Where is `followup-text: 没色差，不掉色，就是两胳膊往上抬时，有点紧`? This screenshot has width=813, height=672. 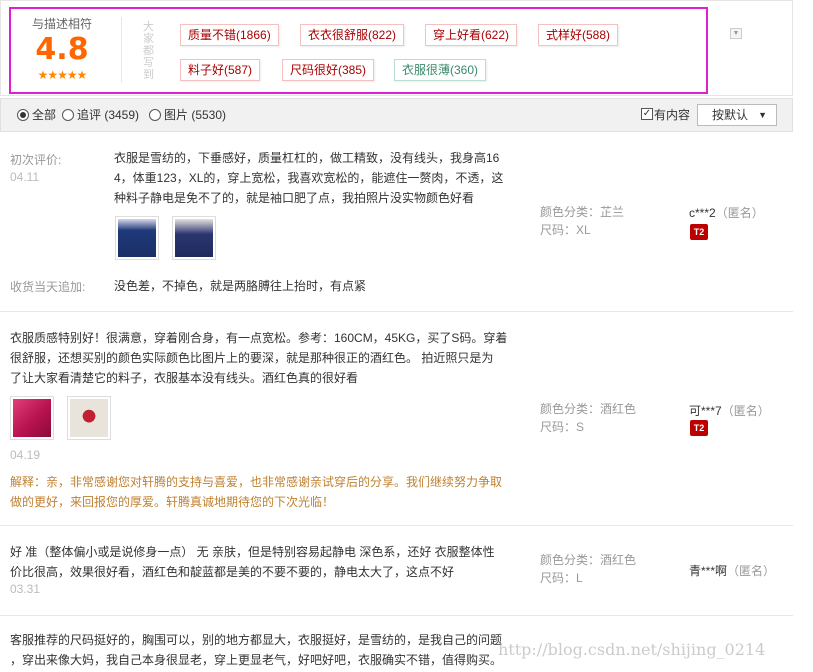 followup-text: 没色差，不掉色，就是两胳膊往上抬时，有点紧 is located at coordinates (240, 286).